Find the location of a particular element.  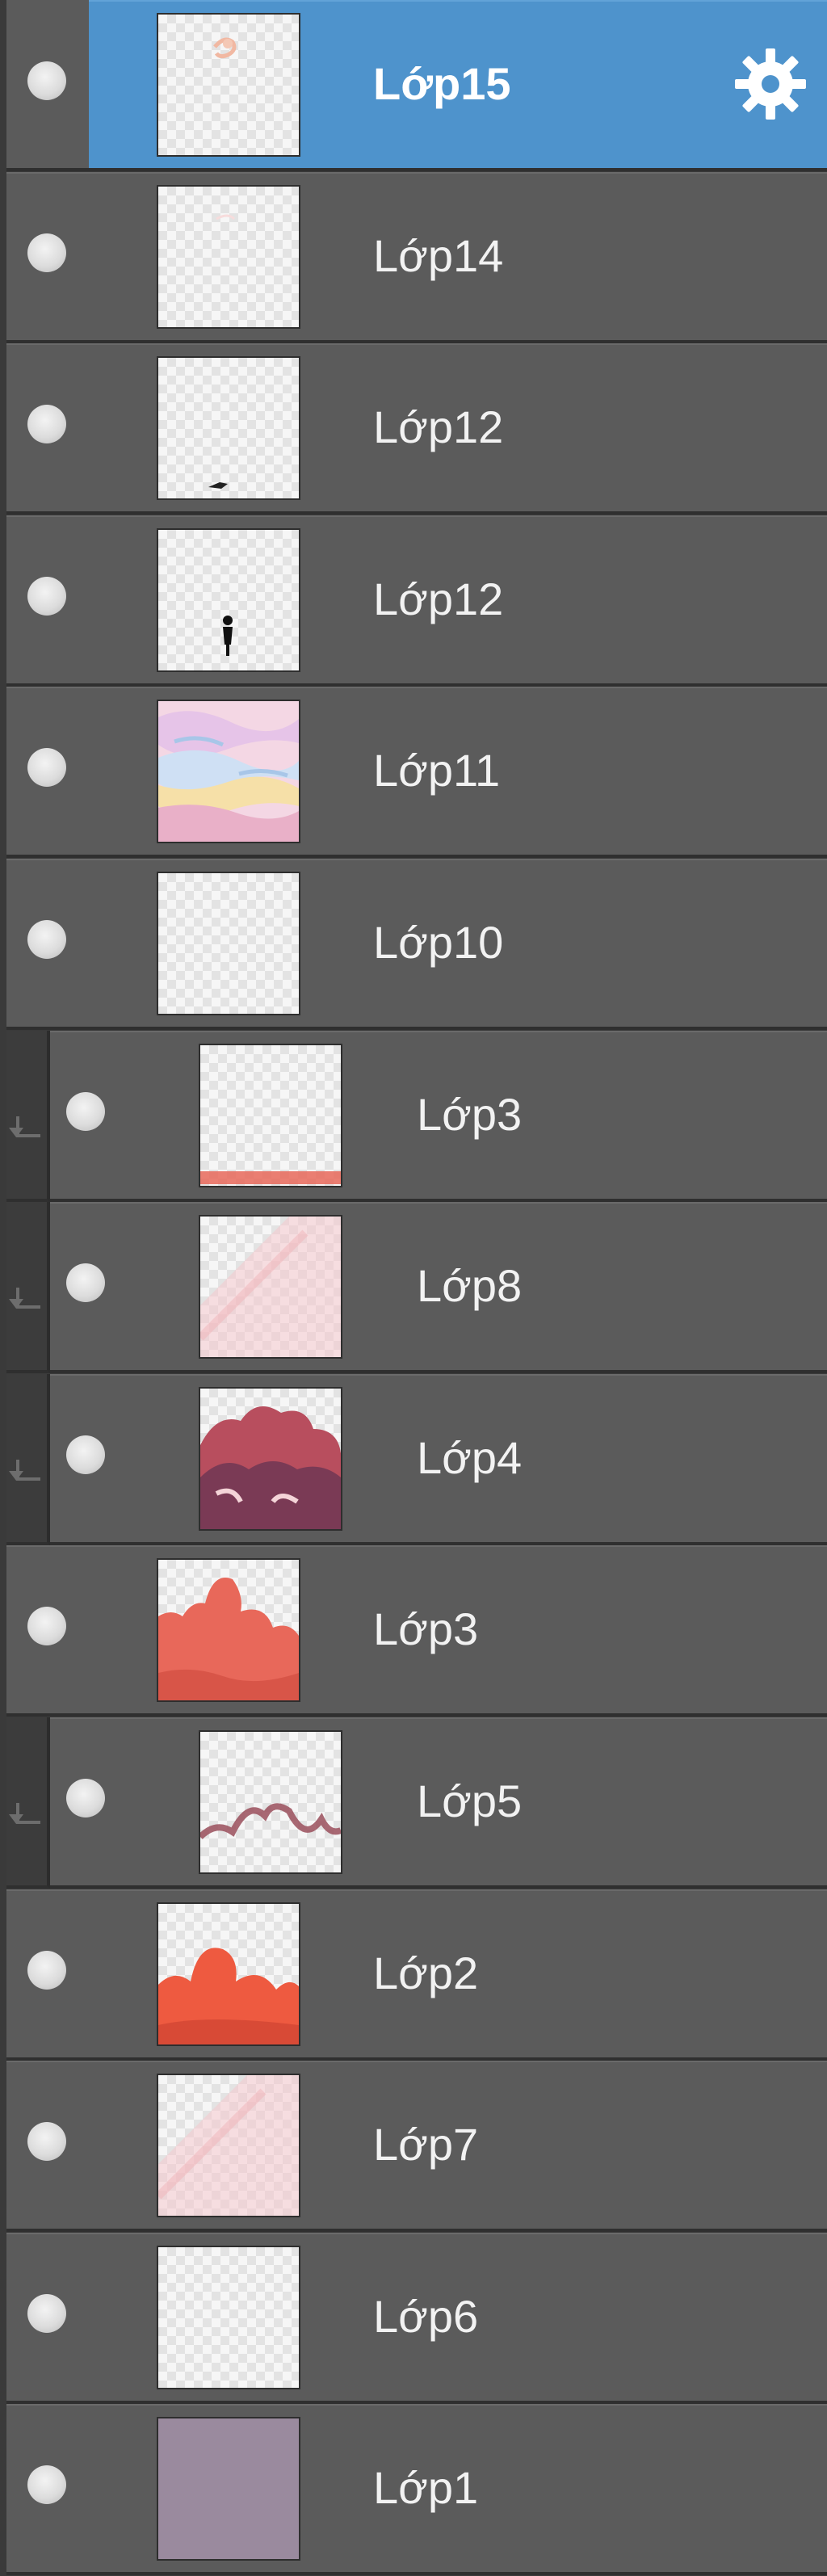

layer-name: Lớp4 is located at coordinates (470, 1457).